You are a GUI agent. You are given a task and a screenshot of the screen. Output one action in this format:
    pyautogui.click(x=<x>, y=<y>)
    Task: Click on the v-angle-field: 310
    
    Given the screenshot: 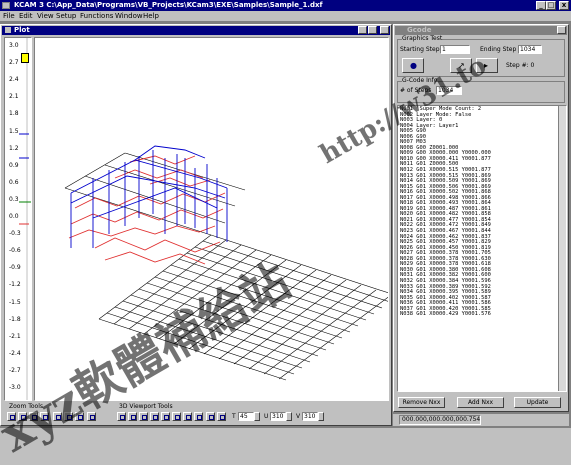 What is the action you would take?
    pyautogui.click(x=310, y=416)
    